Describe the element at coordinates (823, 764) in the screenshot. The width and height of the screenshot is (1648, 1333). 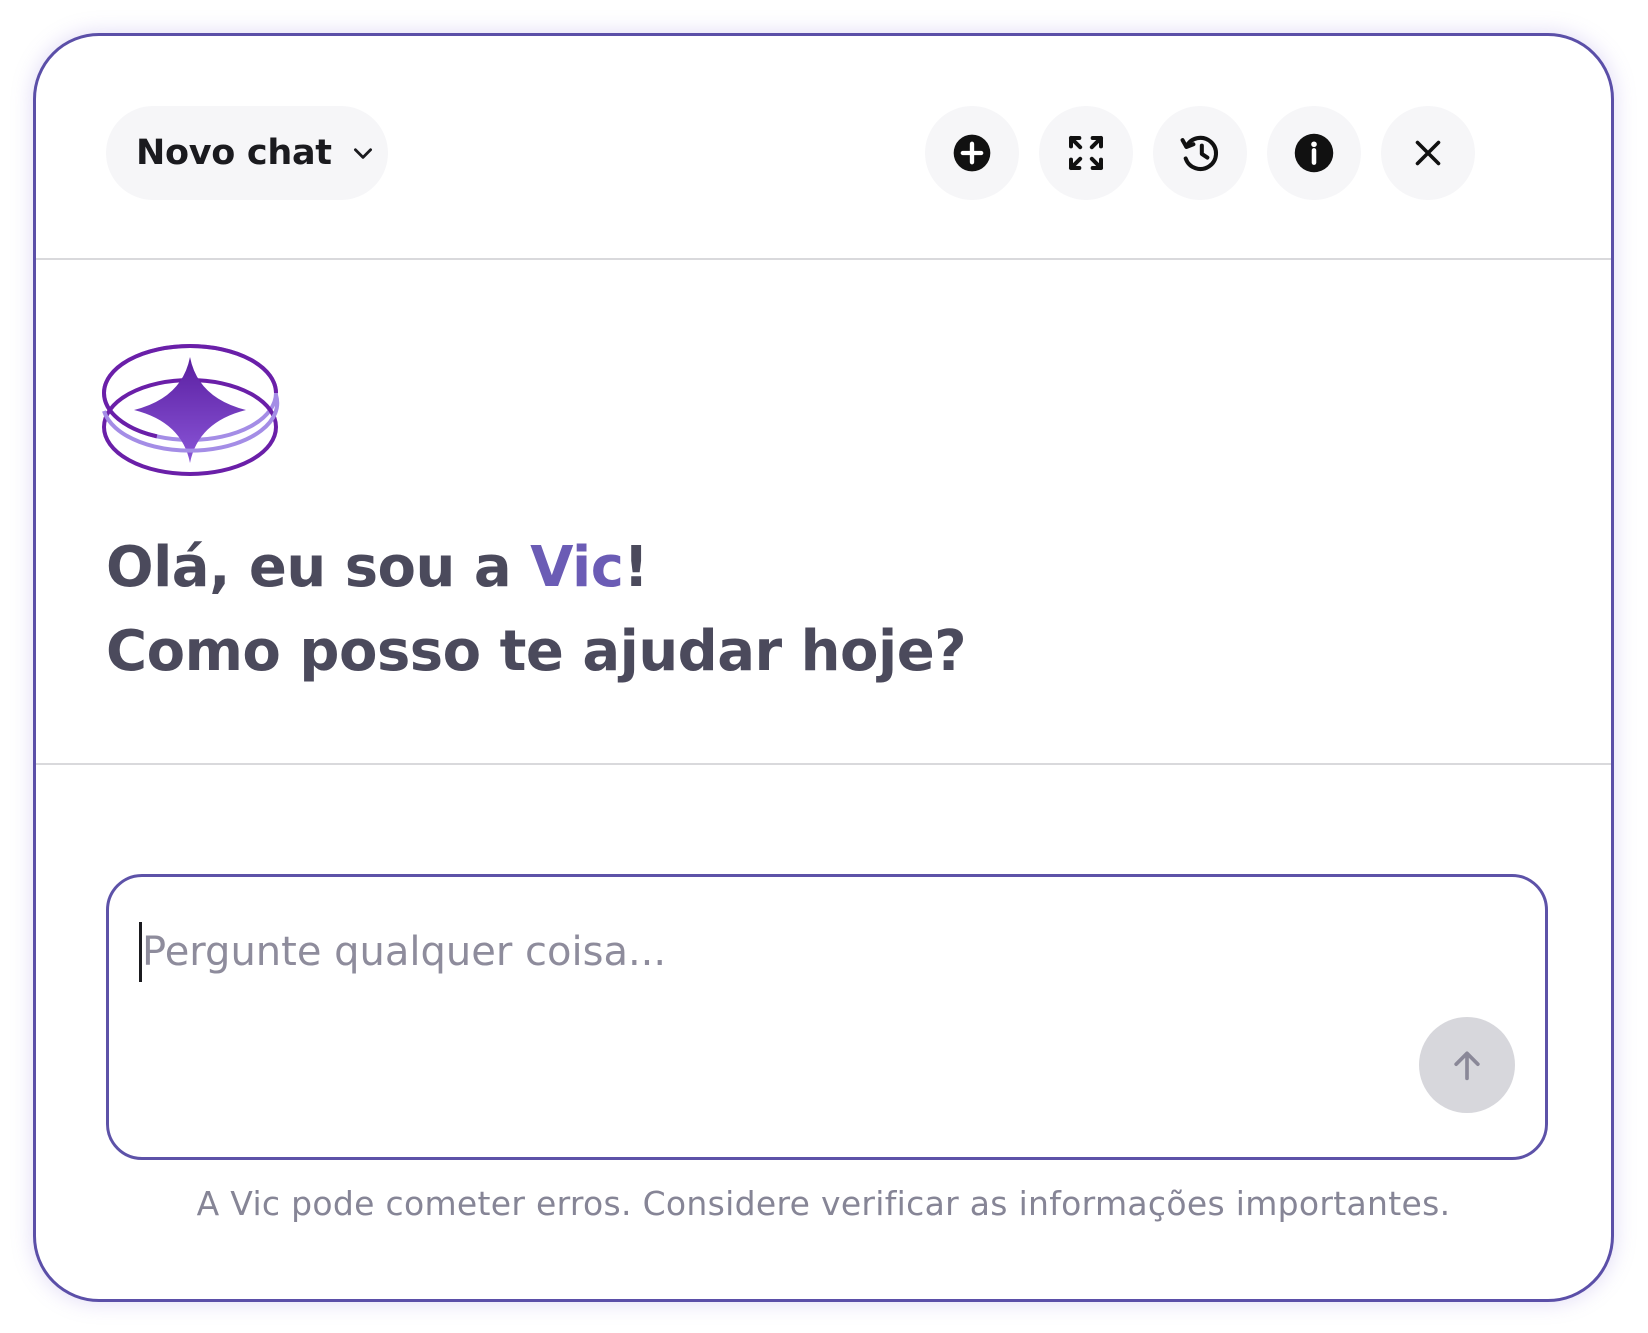
I see `content-divider` at that location.